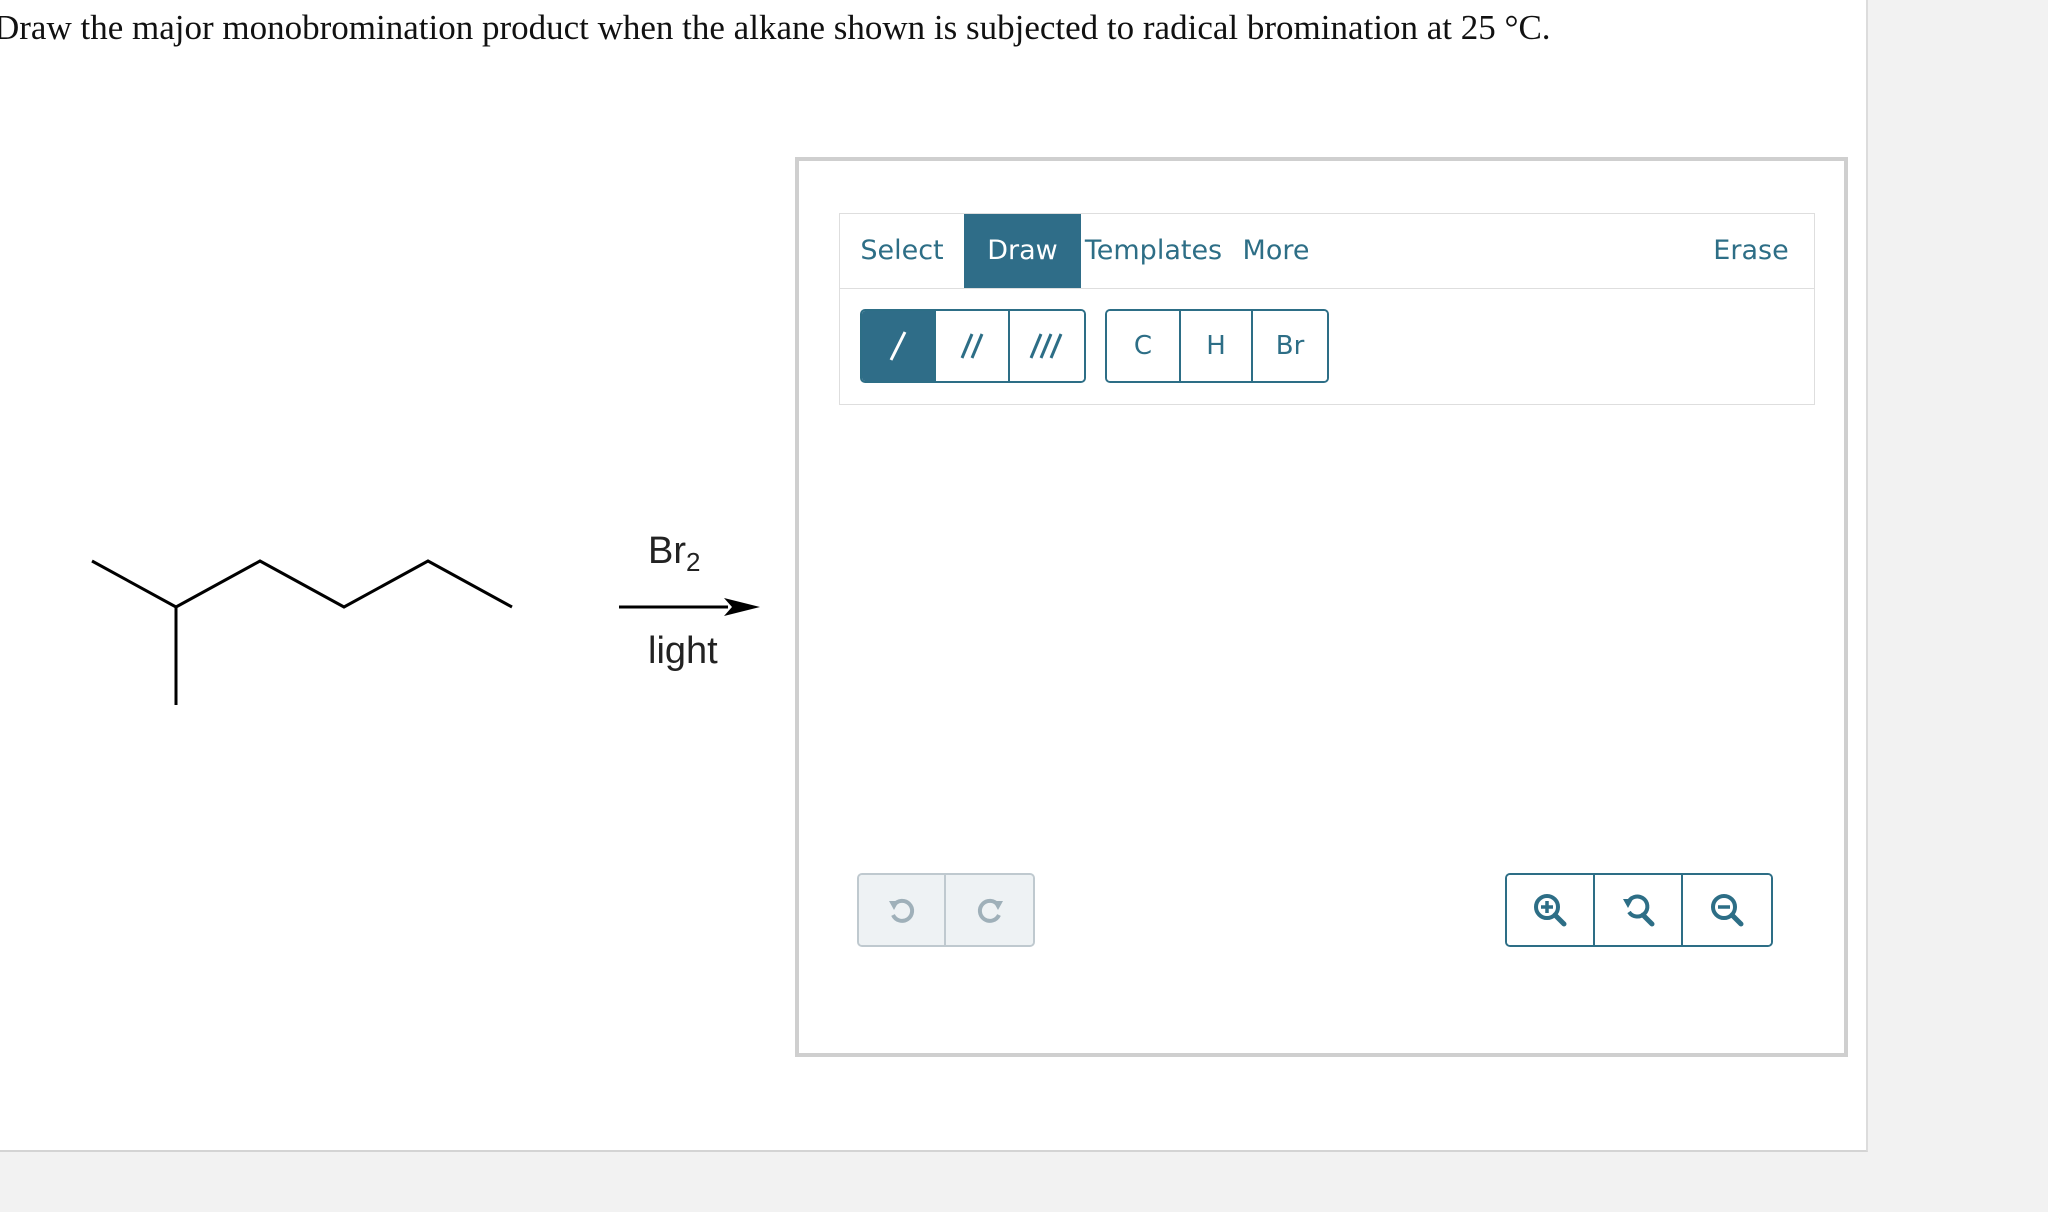  What do you see at coordinates (689, 607) in the screenshot?
I see `reaction-arrow` at bounding box center [689, 607].